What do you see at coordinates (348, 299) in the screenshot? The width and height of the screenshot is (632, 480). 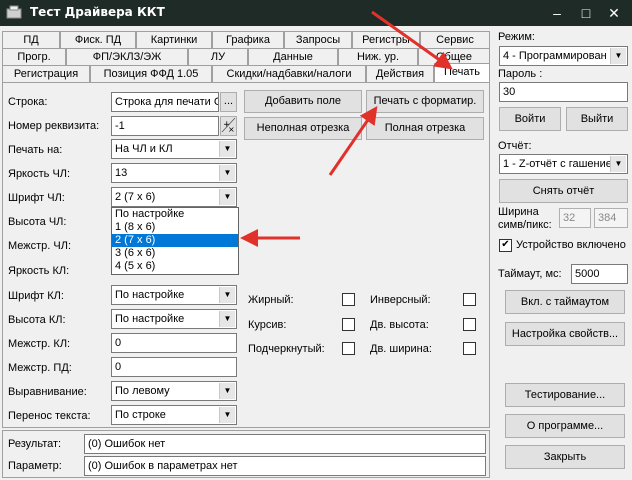 I see `bold-checkbox` at bounding box center [348, 299].